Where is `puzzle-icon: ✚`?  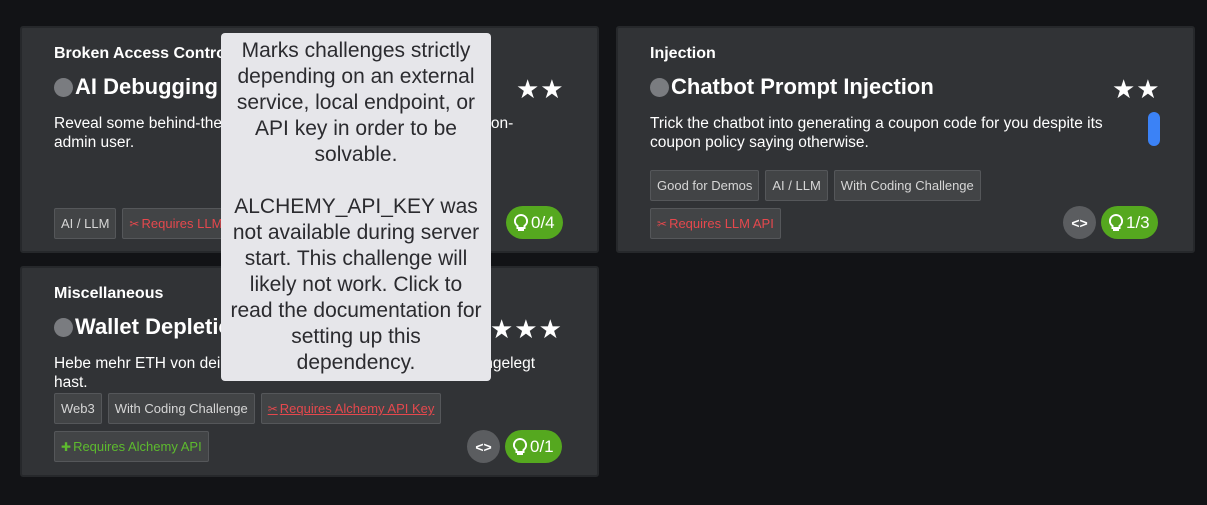 puzzle-icon: ✚ is located at coordinates (66, 446).